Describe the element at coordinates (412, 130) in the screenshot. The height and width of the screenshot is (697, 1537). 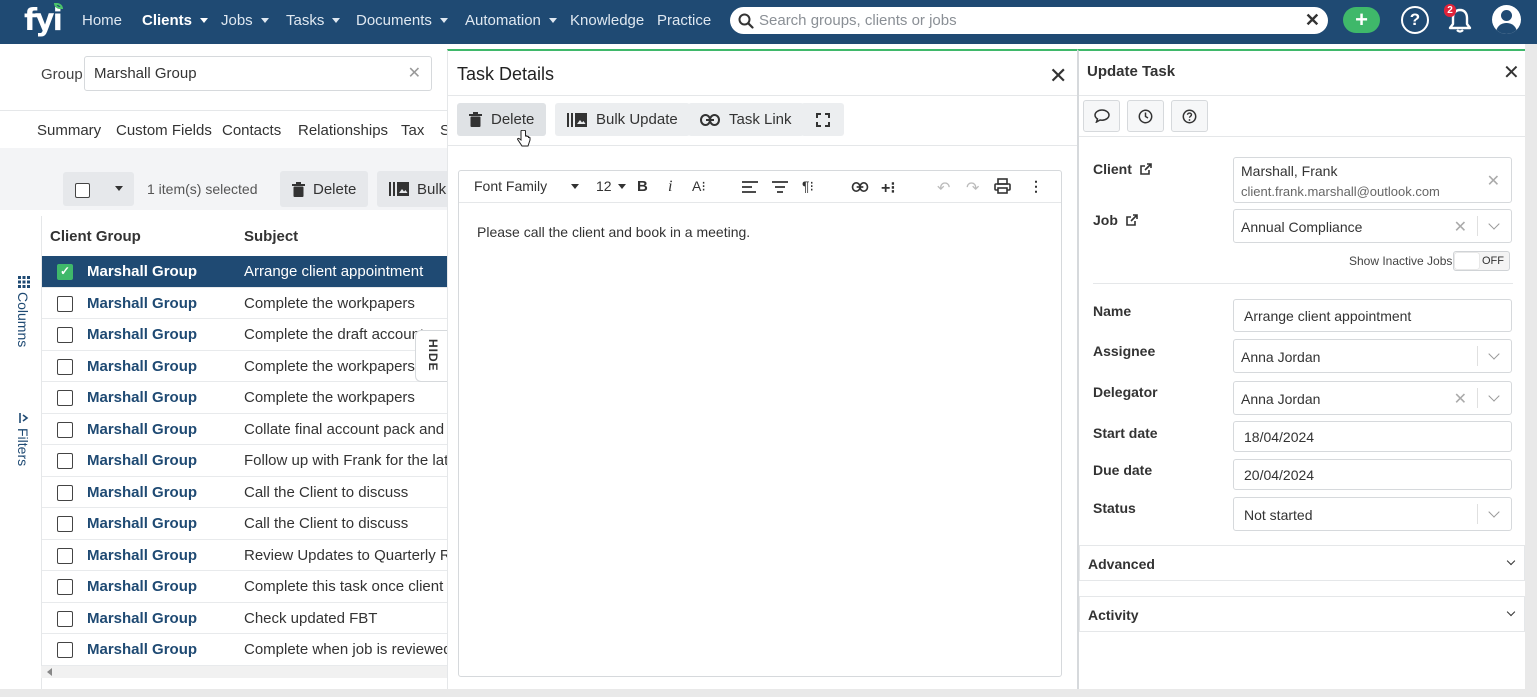
I see `tab-tax: Tax` at that location.